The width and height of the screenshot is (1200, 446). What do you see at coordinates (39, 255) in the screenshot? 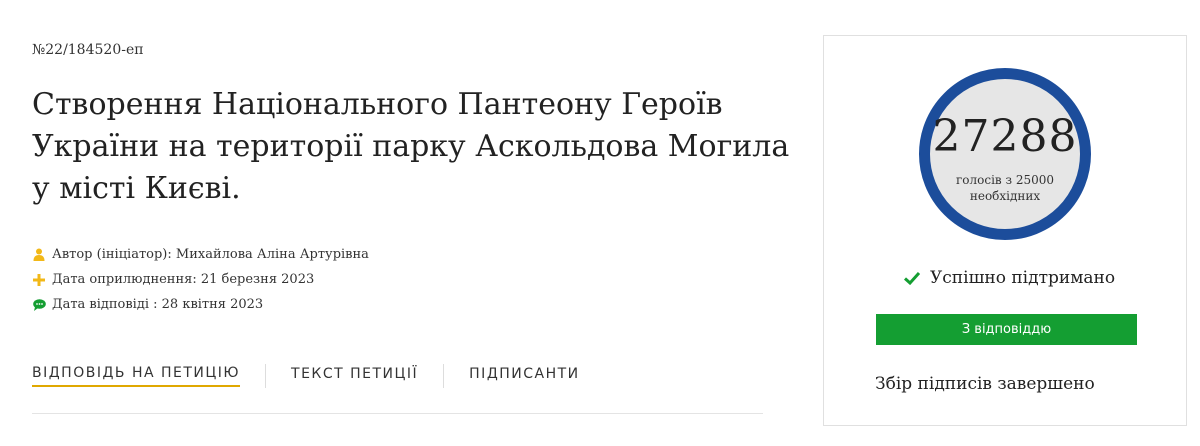
I see `user-icon` at bounding box center [39, 255].